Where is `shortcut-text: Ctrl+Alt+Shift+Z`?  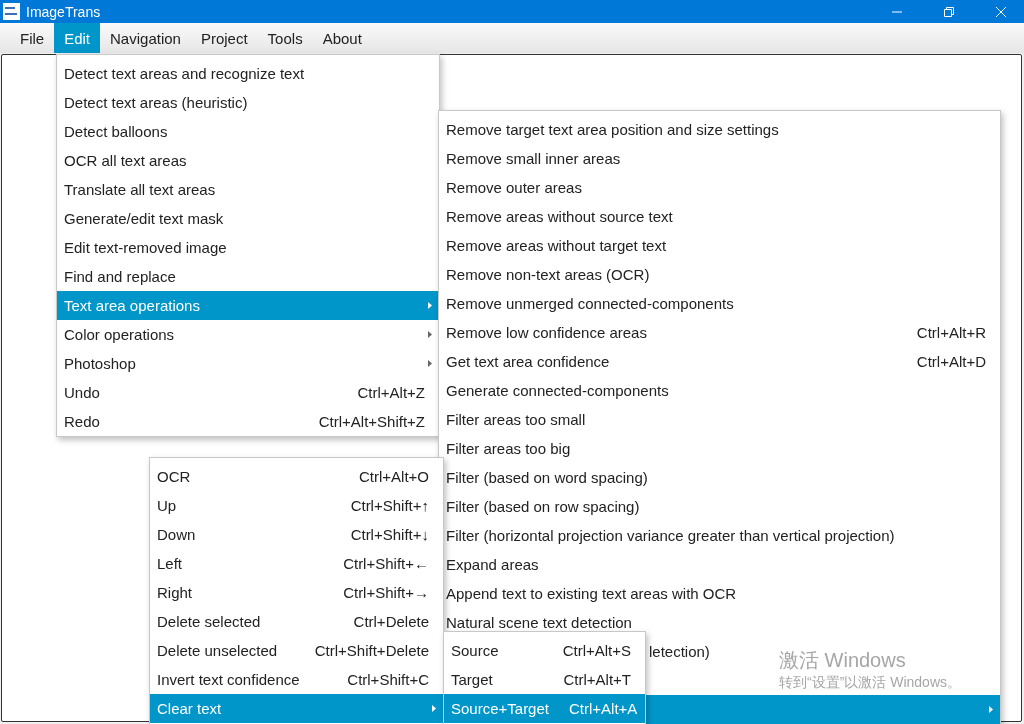
shortcut-text: Ctrl+Alt+Shift+Z is located at coordinates (371, 421).